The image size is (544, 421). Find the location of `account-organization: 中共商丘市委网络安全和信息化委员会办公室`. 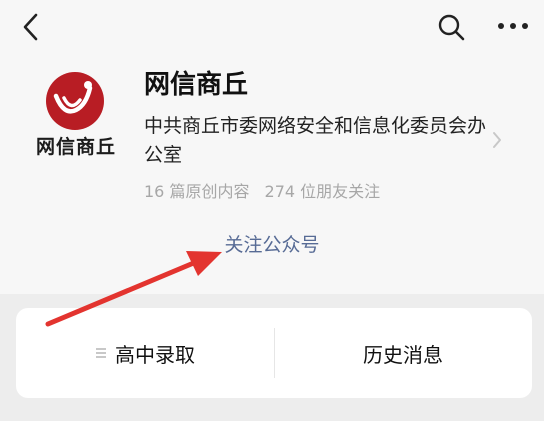

account-organization: 中共商丘市委网络安全和信息化委员会办公室 is located at coordinates (319, 141).